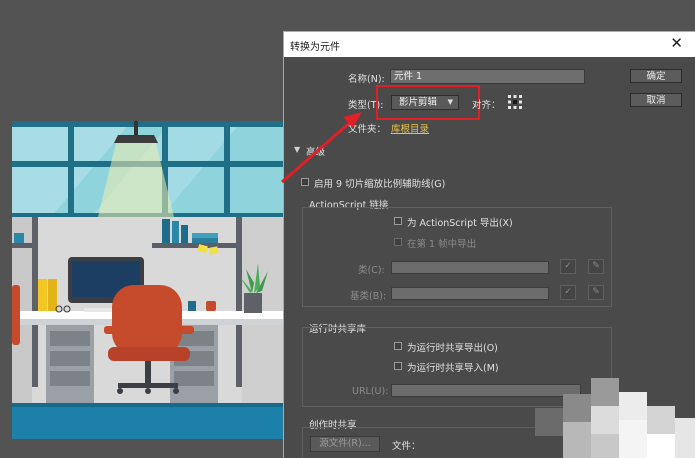 The height and width of the screenshot is (458, 695). I want to click on class-label: 类(C):, so click(371, 270).